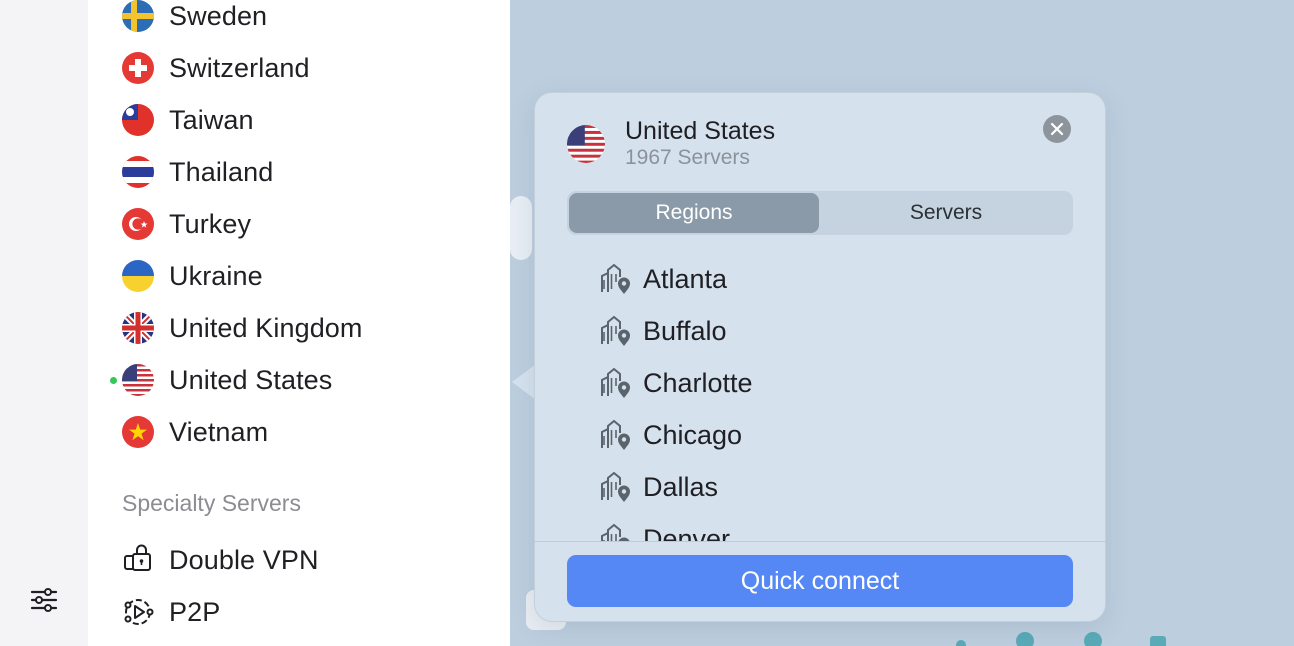  Describe the element at coordinates (113, 380) in the screenshot. I see `connected-indicator` at that location.